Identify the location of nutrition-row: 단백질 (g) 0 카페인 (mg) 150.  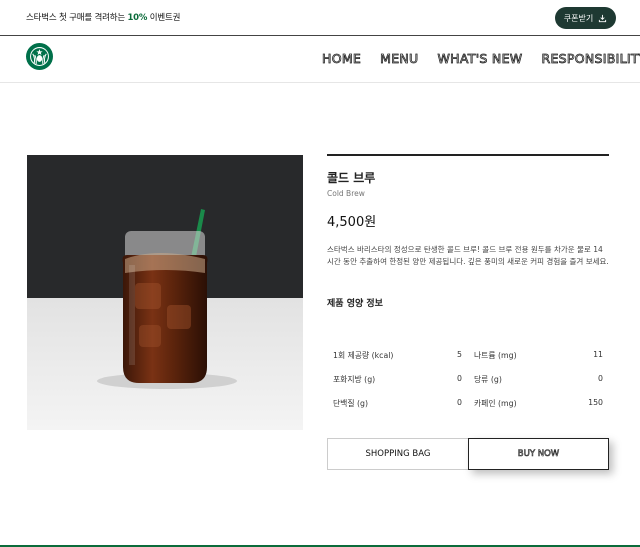
(468, 408).